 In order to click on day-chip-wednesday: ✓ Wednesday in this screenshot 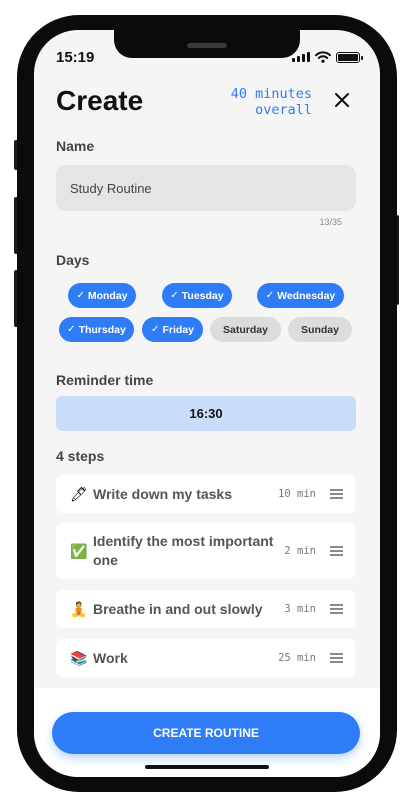, I will do `click(300, 295)`.